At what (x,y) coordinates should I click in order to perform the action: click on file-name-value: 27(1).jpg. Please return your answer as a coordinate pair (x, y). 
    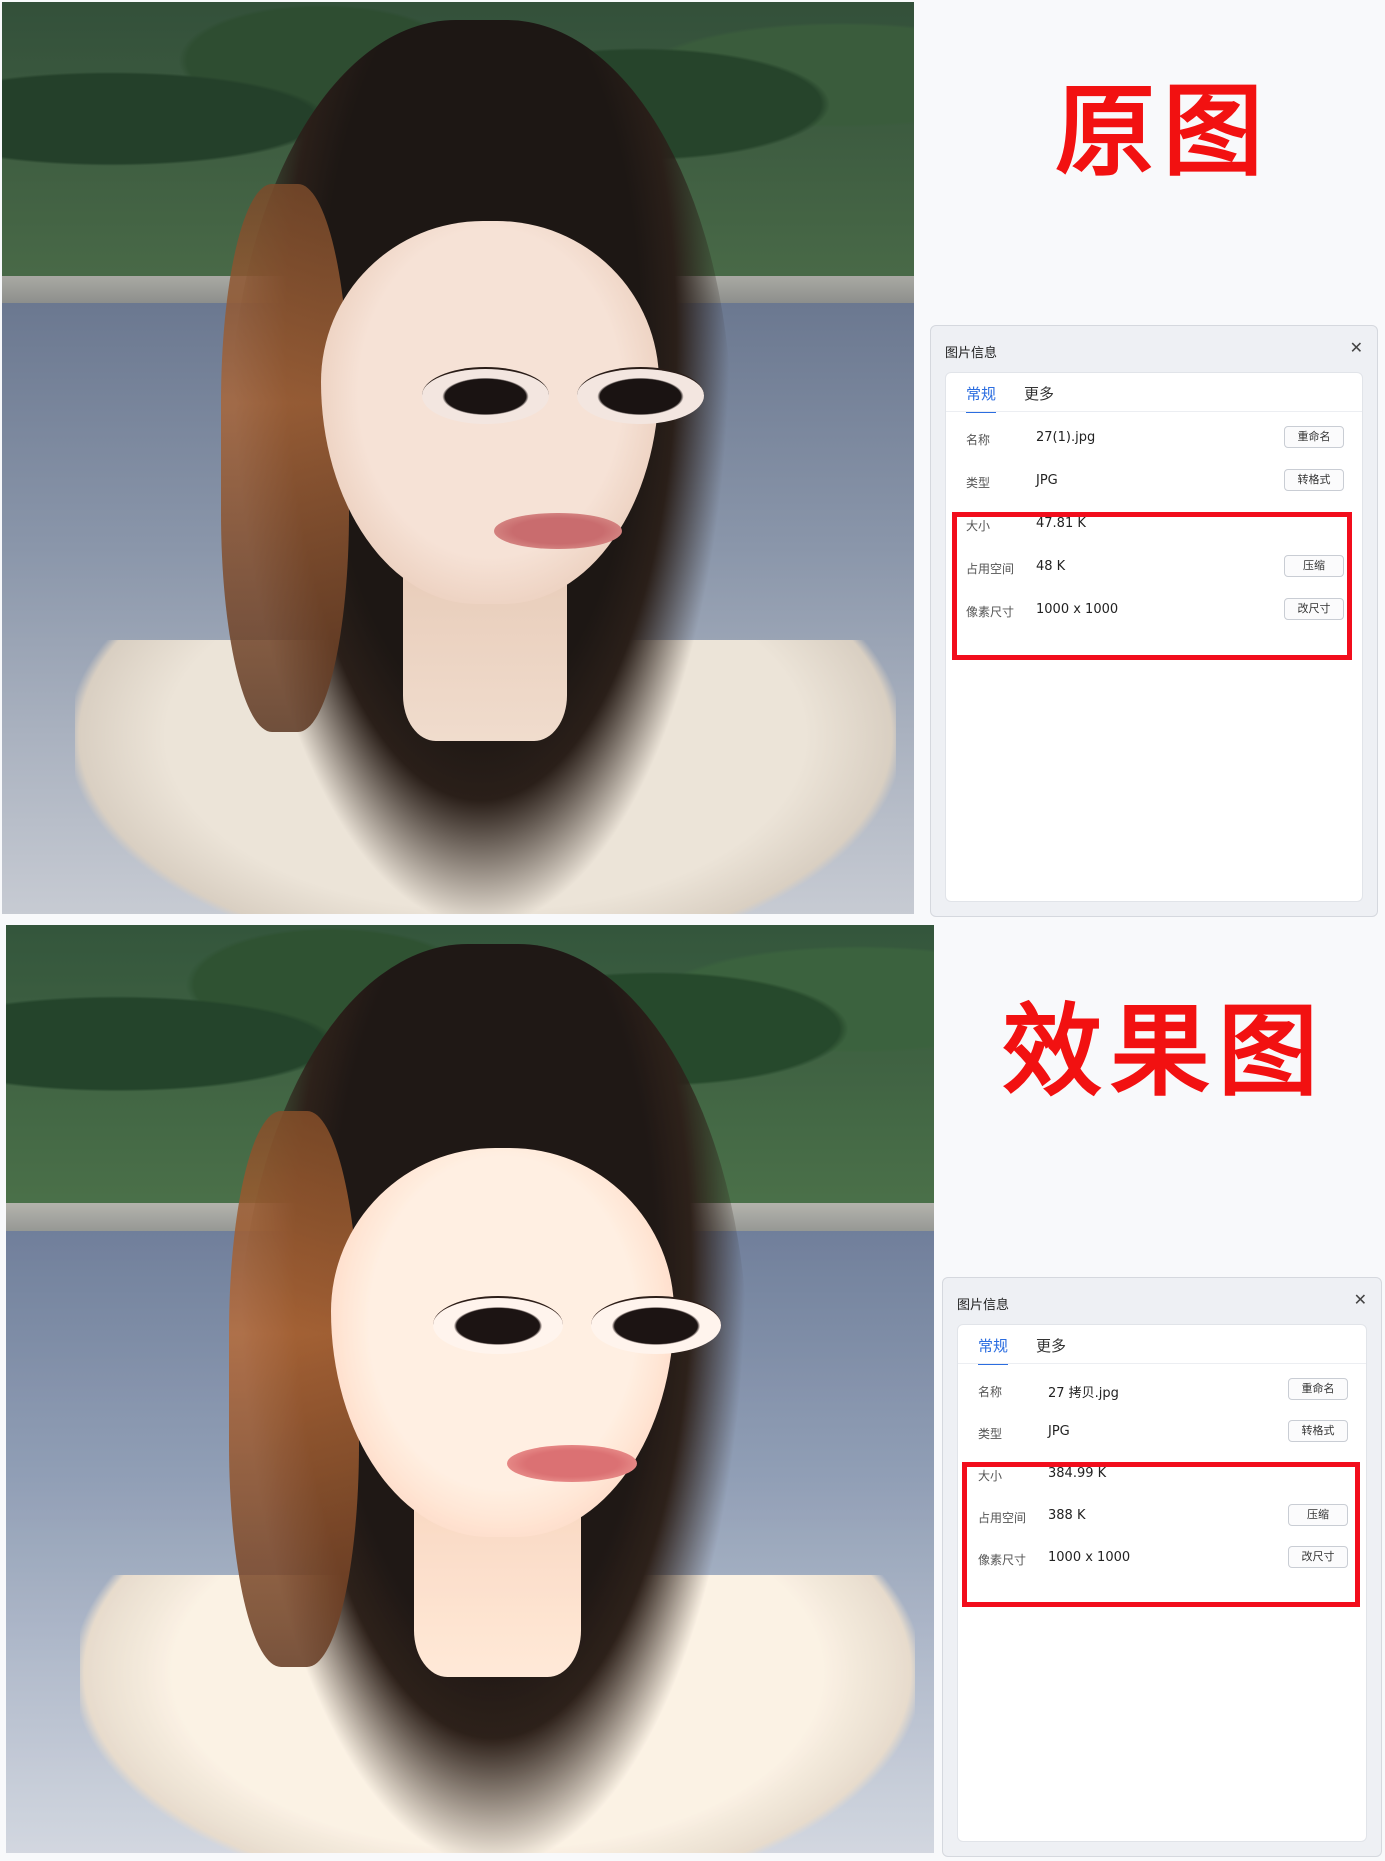
    Looking at the image, I should click on (1066, 437).